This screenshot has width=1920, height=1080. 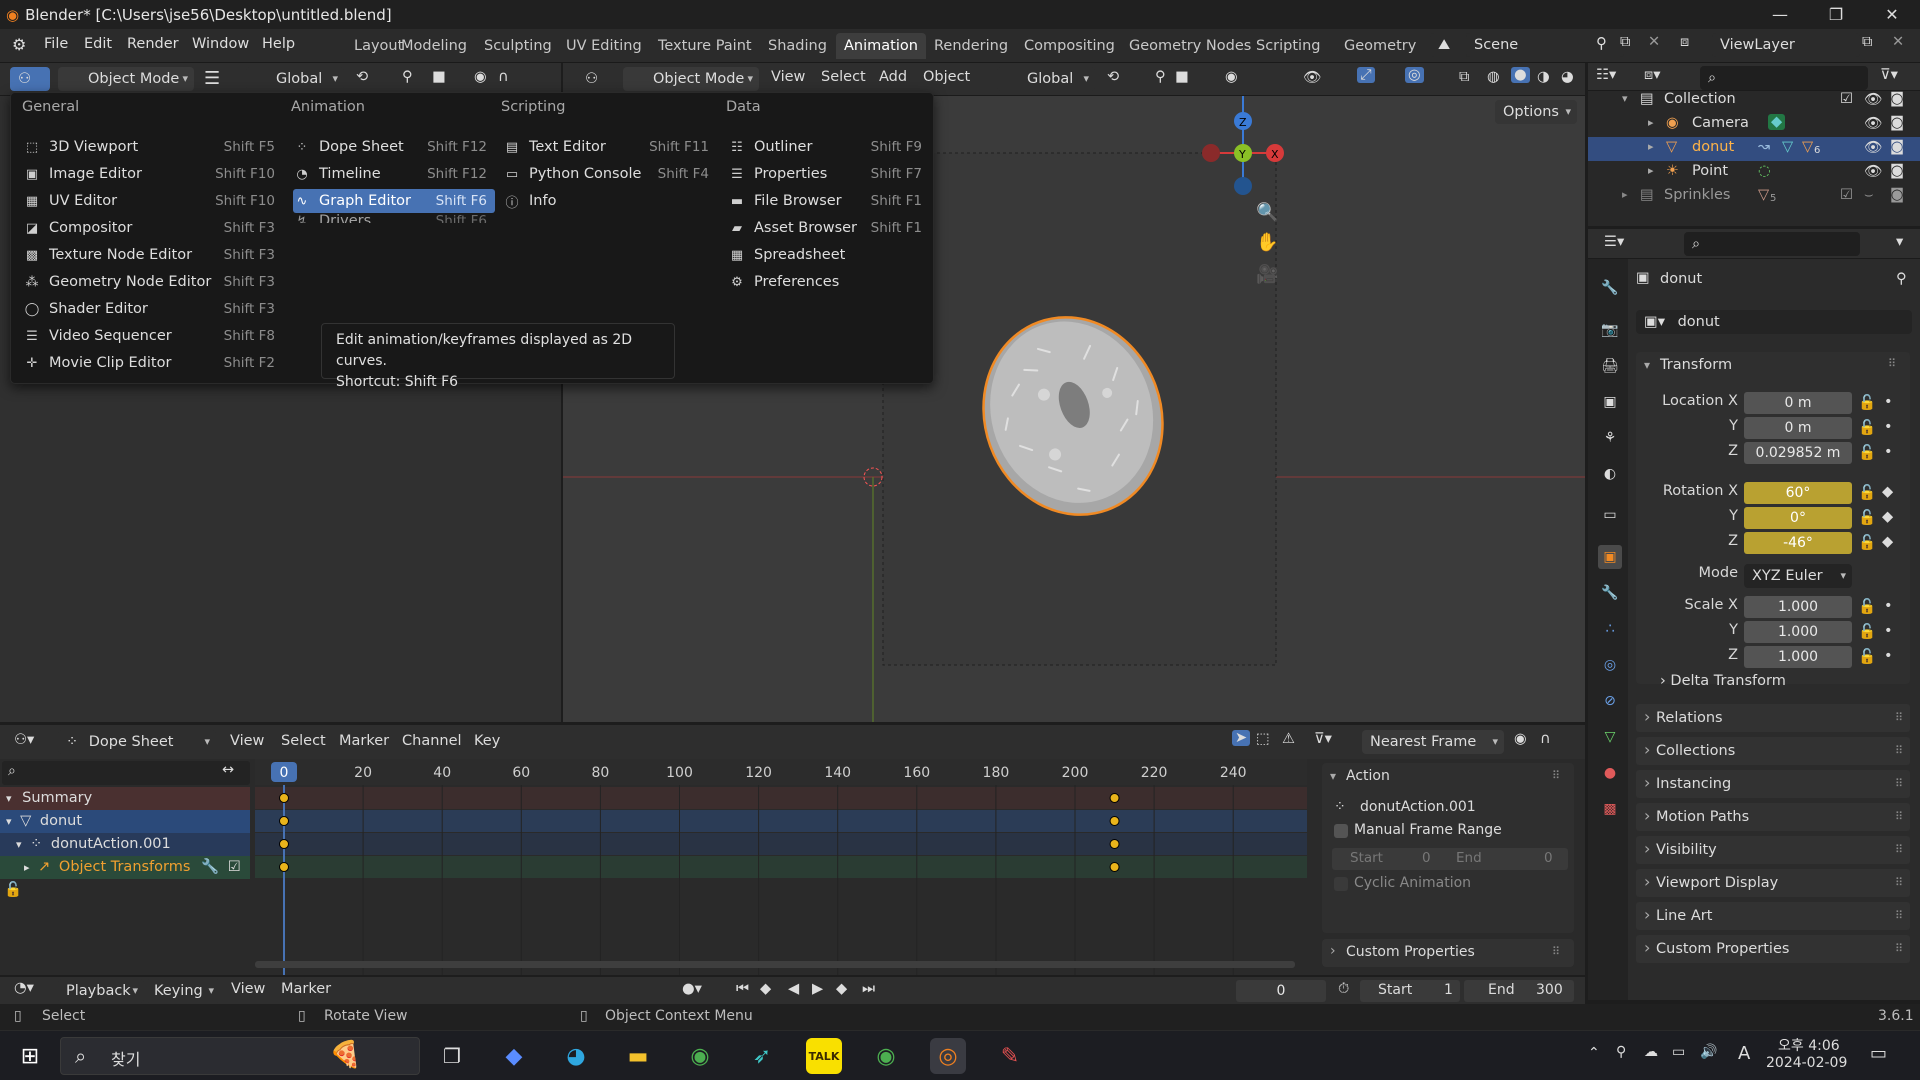 I want to click on gizmo-toggle-icon: ⤢, so click(x=1366, y=75).